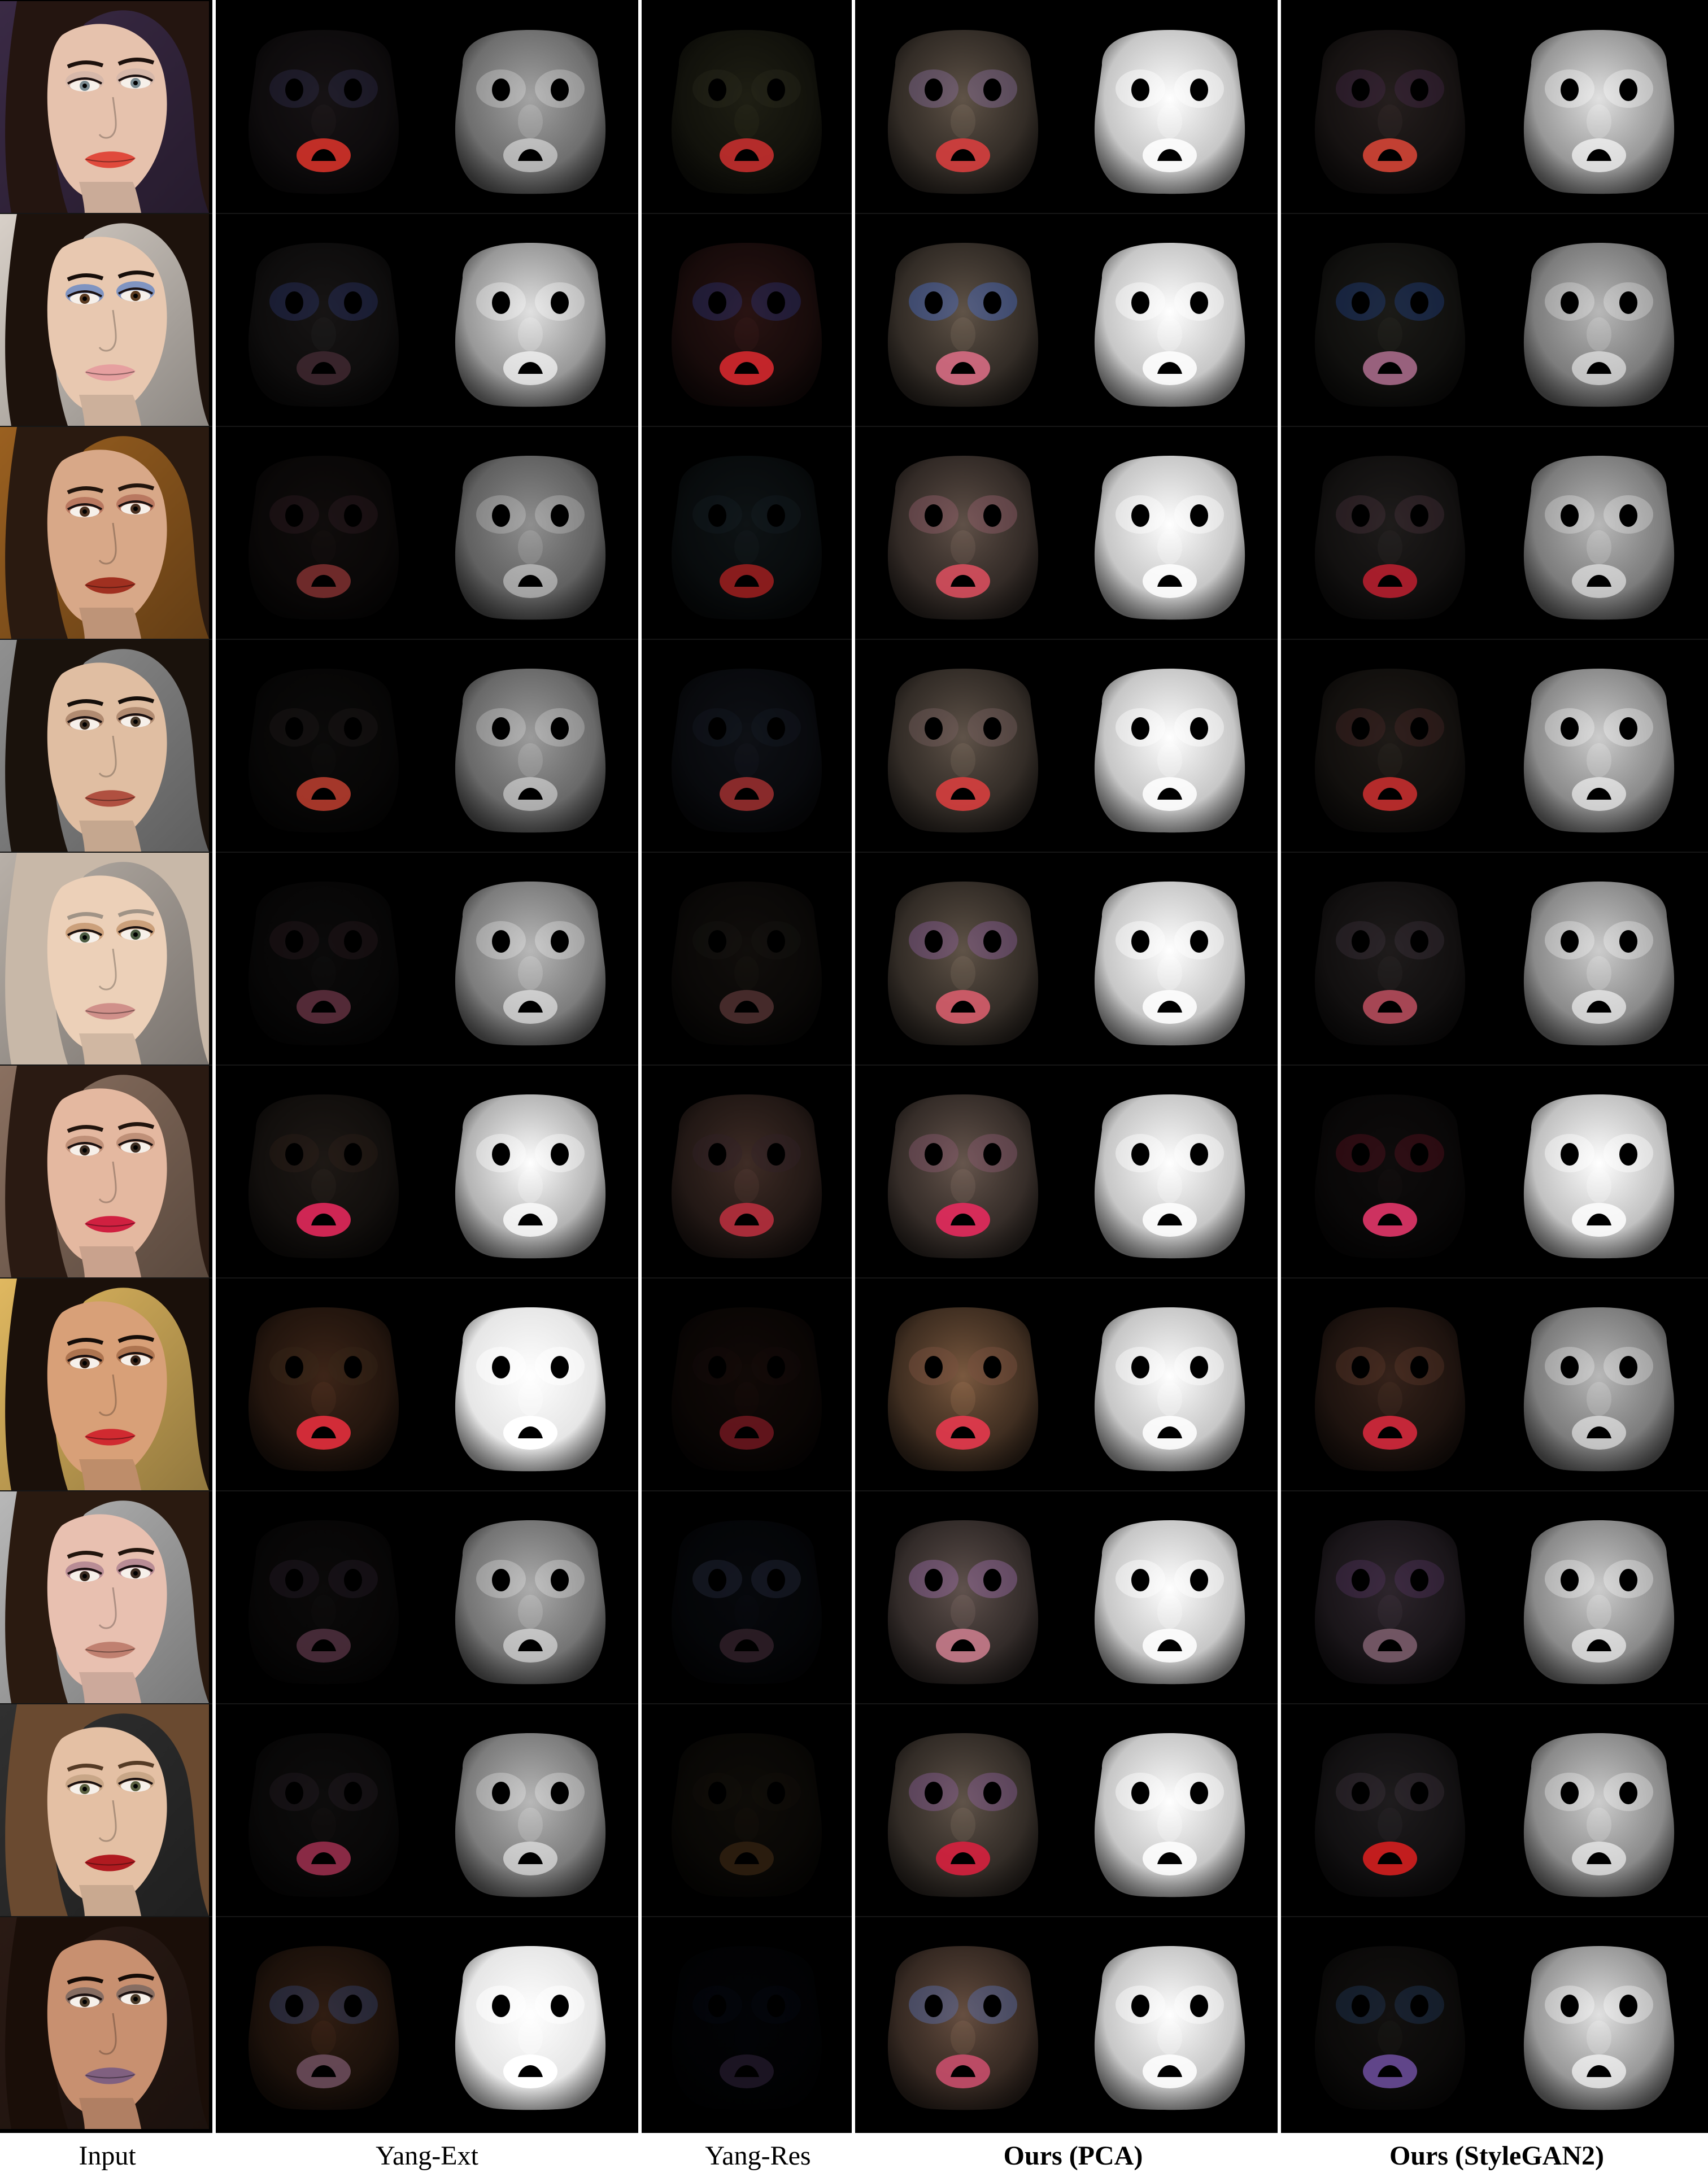 The width and height of the screenshot is (1708, 2177). What do you see at coordinates (1073, 2156) in the screenshot?
I see `column-label: Ours (PCA)` at bounding box center [1073, 2156].